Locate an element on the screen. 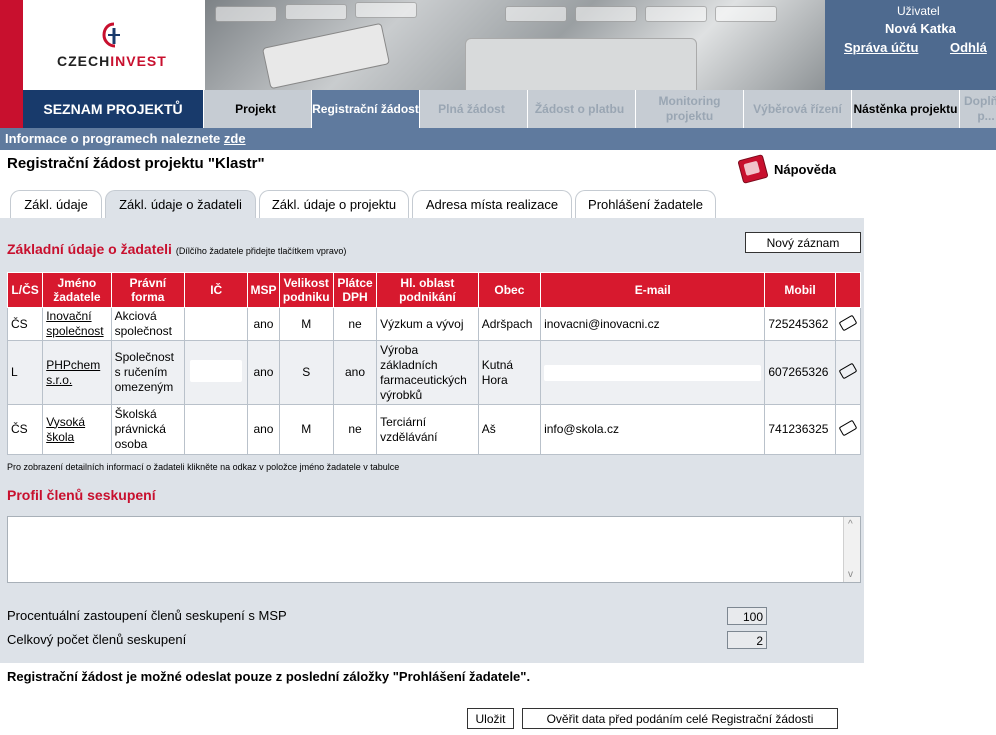 Image resolution: width=996 pixels, height=735 pixels. header-banner-image is located at coordinates (515, 45).